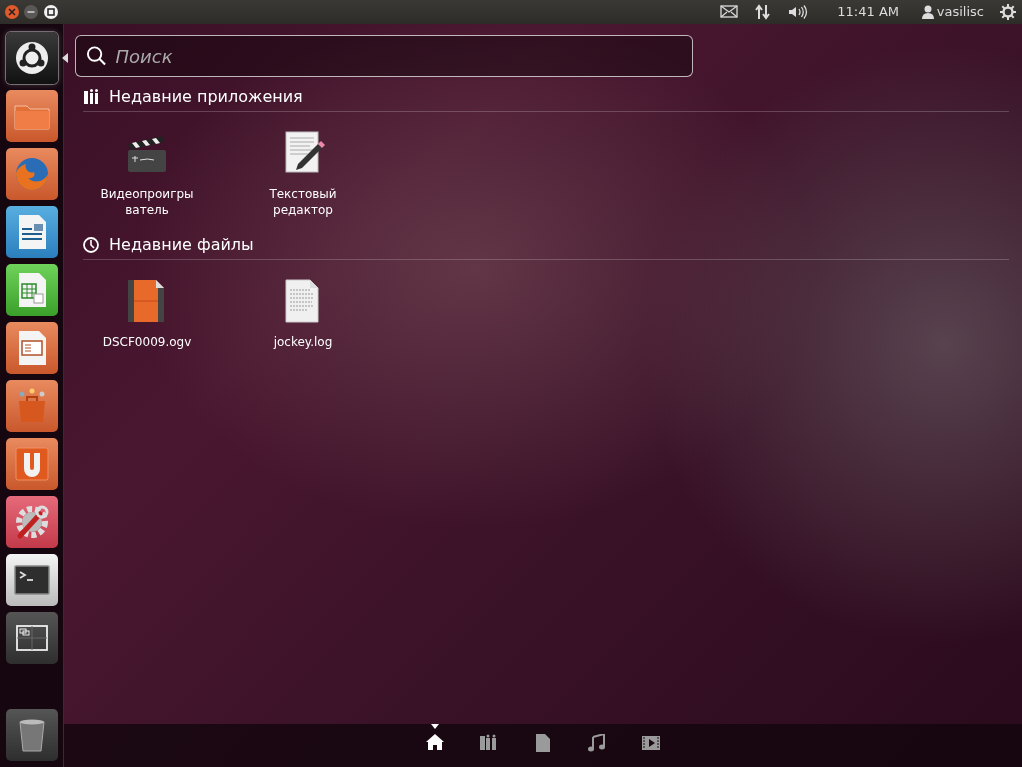 The width and height of the screenshot is (1022, 767). I want to click on clock-icon, so click(91, 245).